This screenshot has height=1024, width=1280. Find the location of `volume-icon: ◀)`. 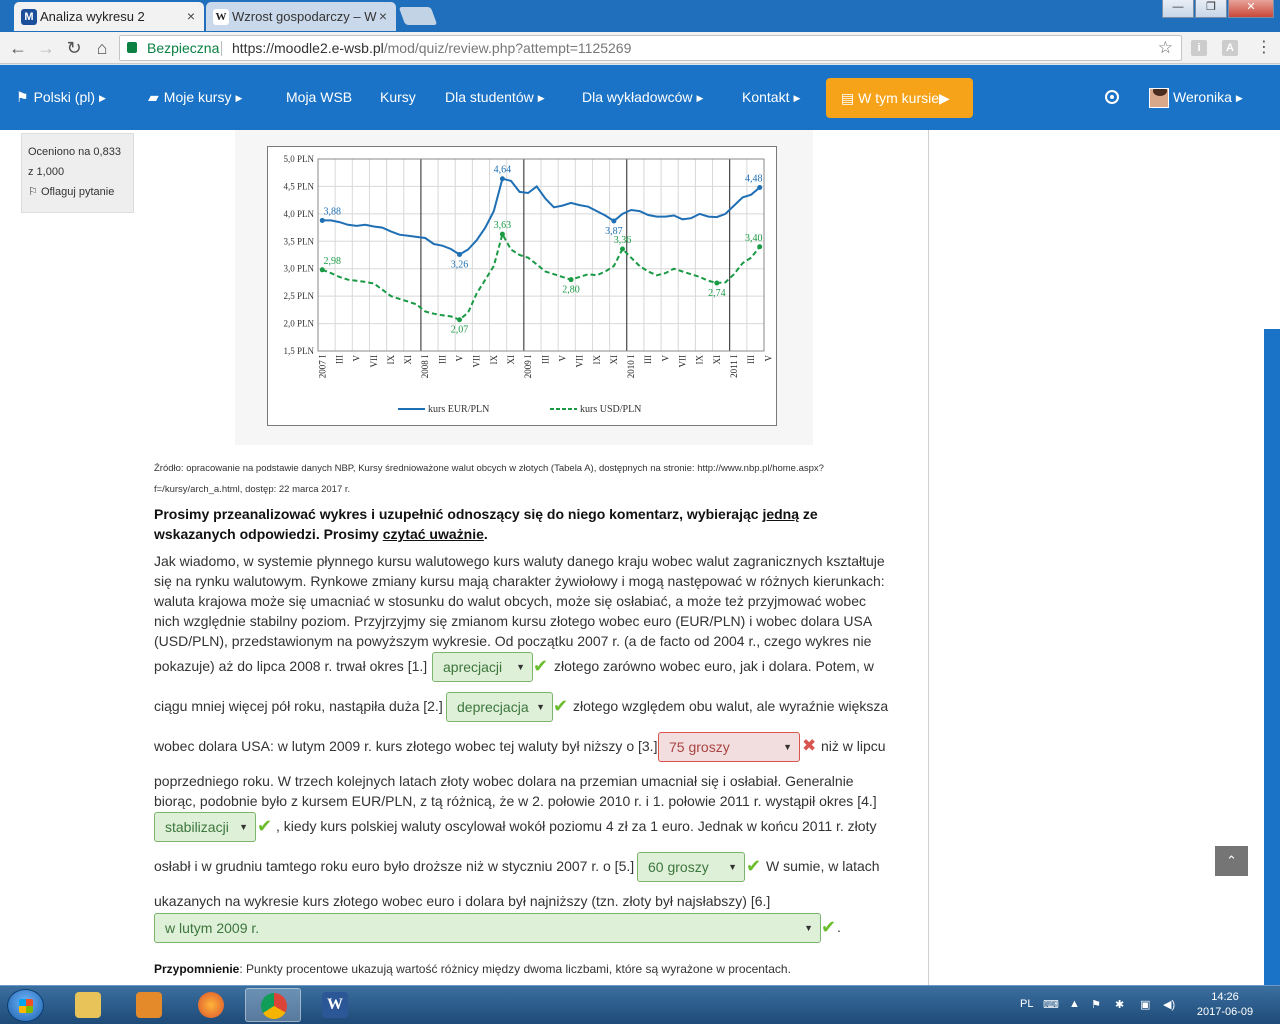

volume-icon: ◀) is located at coordinates (1169, 1004).